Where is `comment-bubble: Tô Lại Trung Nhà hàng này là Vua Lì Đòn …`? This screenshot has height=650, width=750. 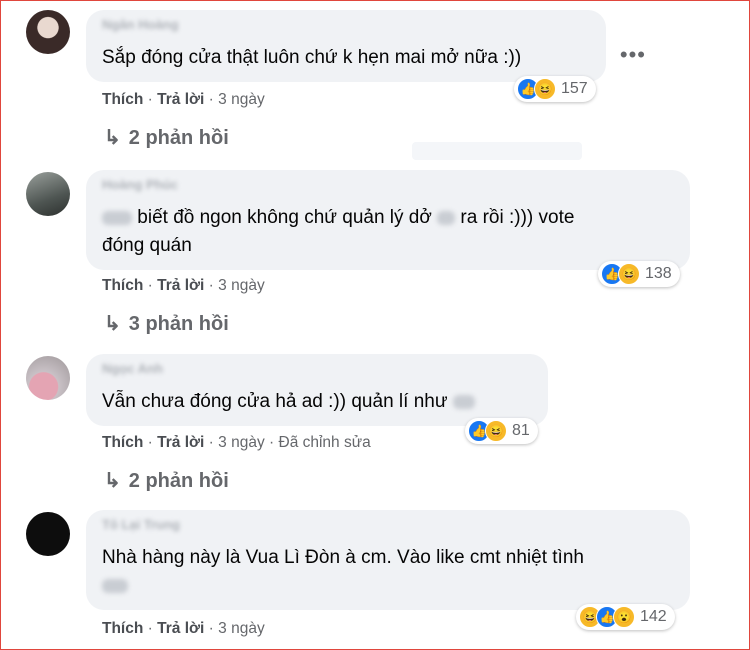
comment-bubble: Tô Lại Trung Nhà hàng này là Vua Lì Đòn … is located at coordinates (388, 560).